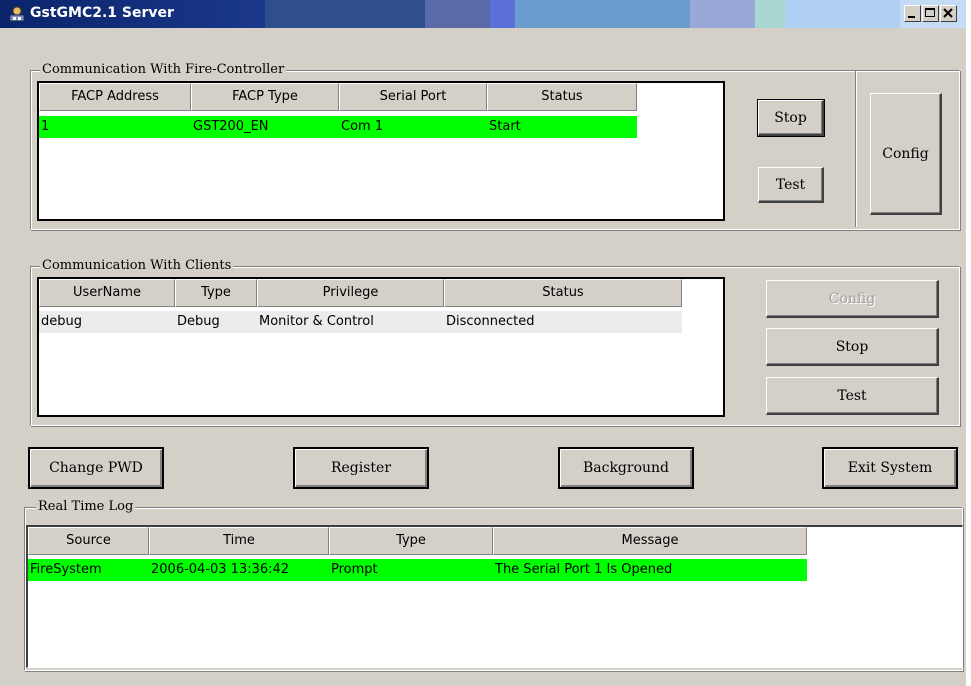  What do you see at coordinates (45, 126) in the screenshot?
I see `cell-facp-address: 1` at bounding box center [45, 126].